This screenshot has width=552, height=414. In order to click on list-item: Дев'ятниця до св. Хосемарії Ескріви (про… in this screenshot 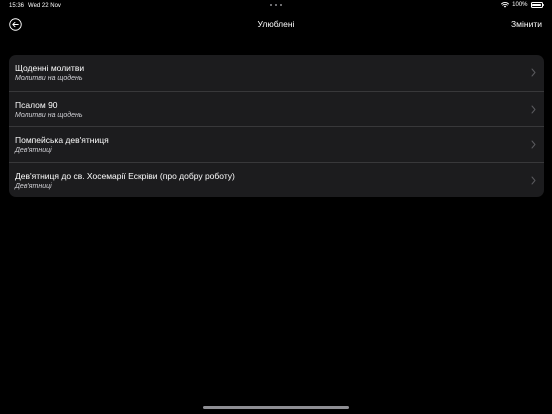, I will do `click(276, 179)`.